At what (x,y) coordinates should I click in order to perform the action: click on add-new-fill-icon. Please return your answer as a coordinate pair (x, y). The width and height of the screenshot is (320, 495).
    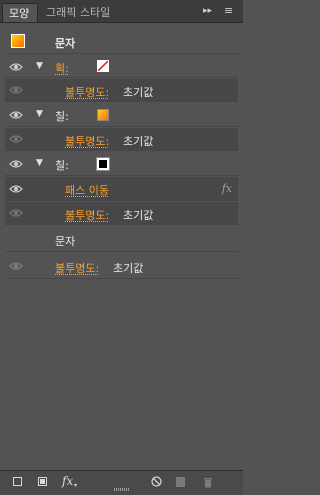
    Looking at the image, I should click on (42, 481).